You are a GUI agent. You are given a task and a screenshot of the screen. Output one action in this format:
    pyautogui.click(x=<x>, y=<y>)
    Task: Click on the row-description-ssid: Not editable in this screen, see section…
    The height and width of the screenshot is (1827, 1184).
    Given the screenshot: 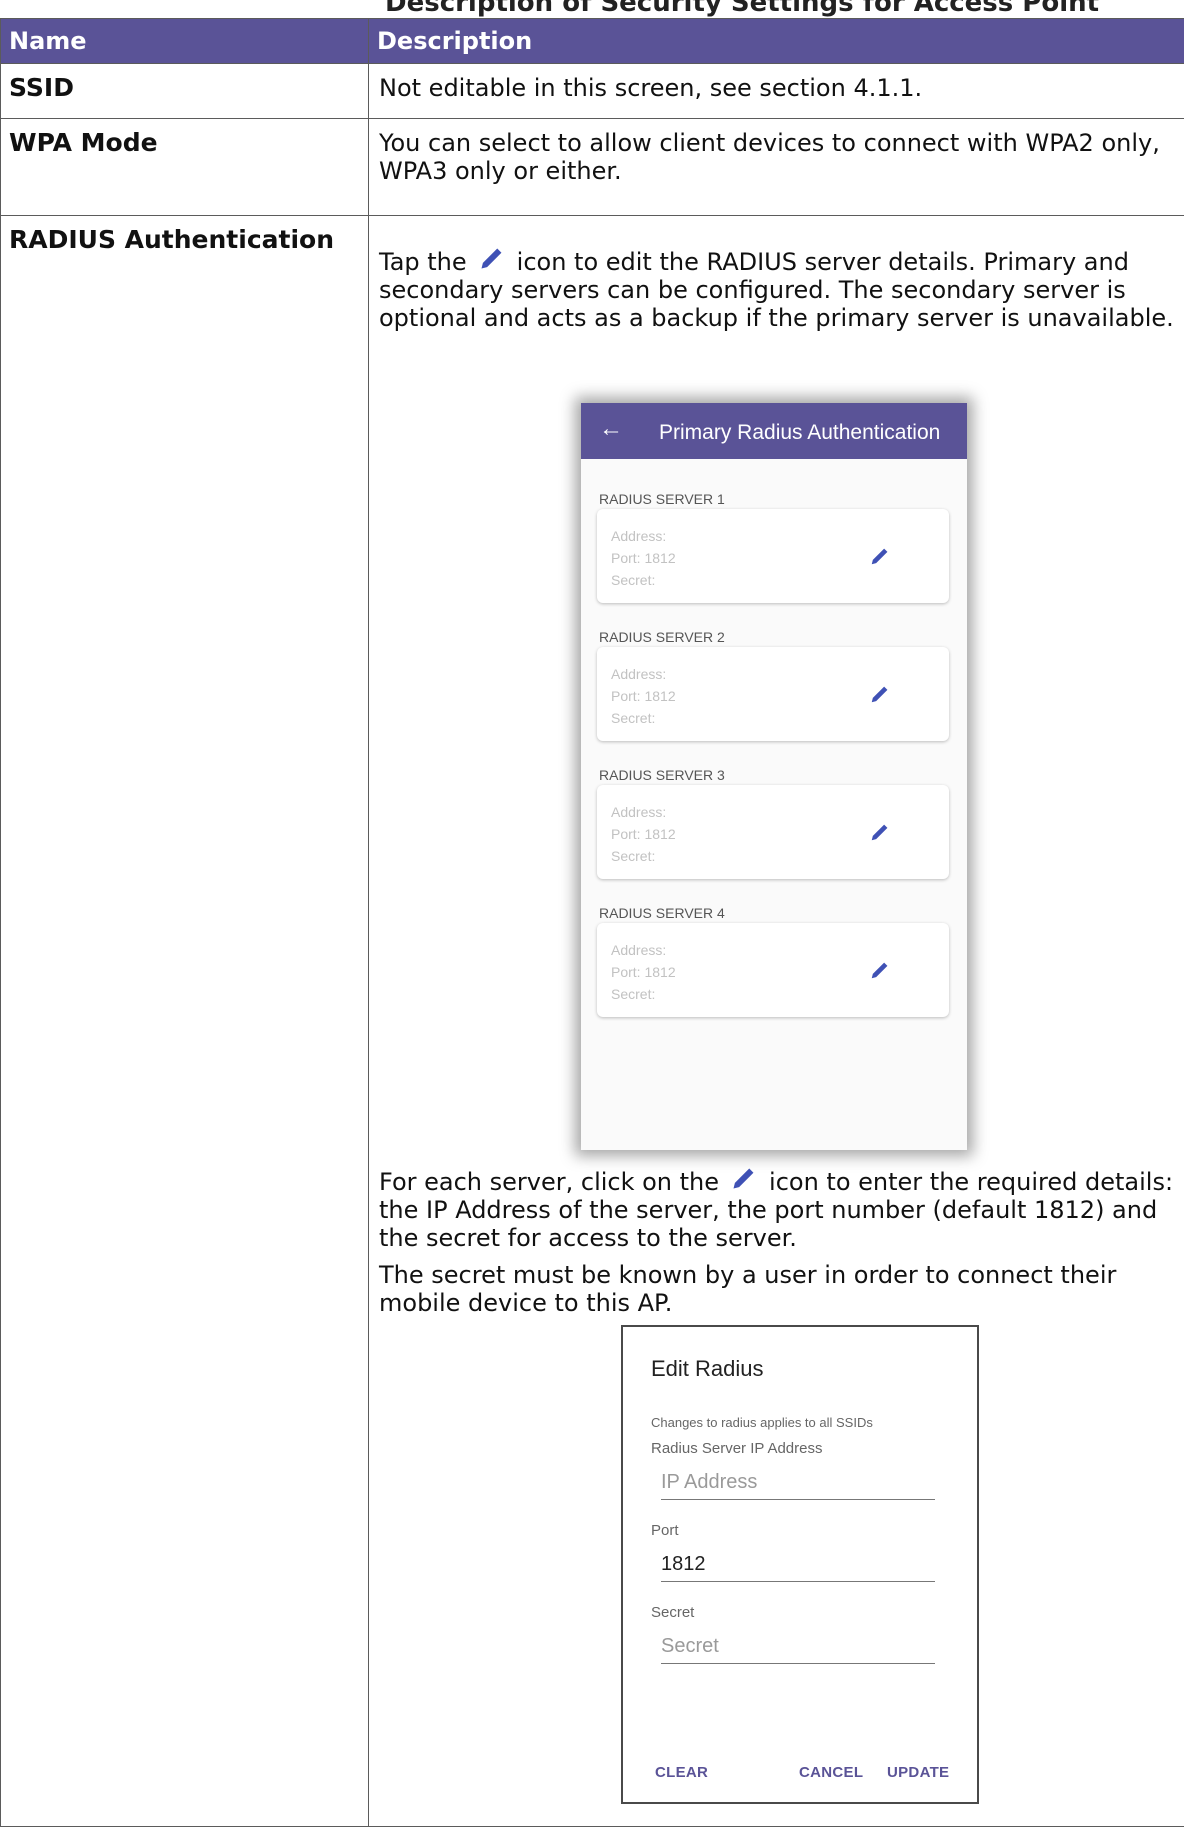 What is the action you would take?
    pyautogui.click(x=776, y=91)
    